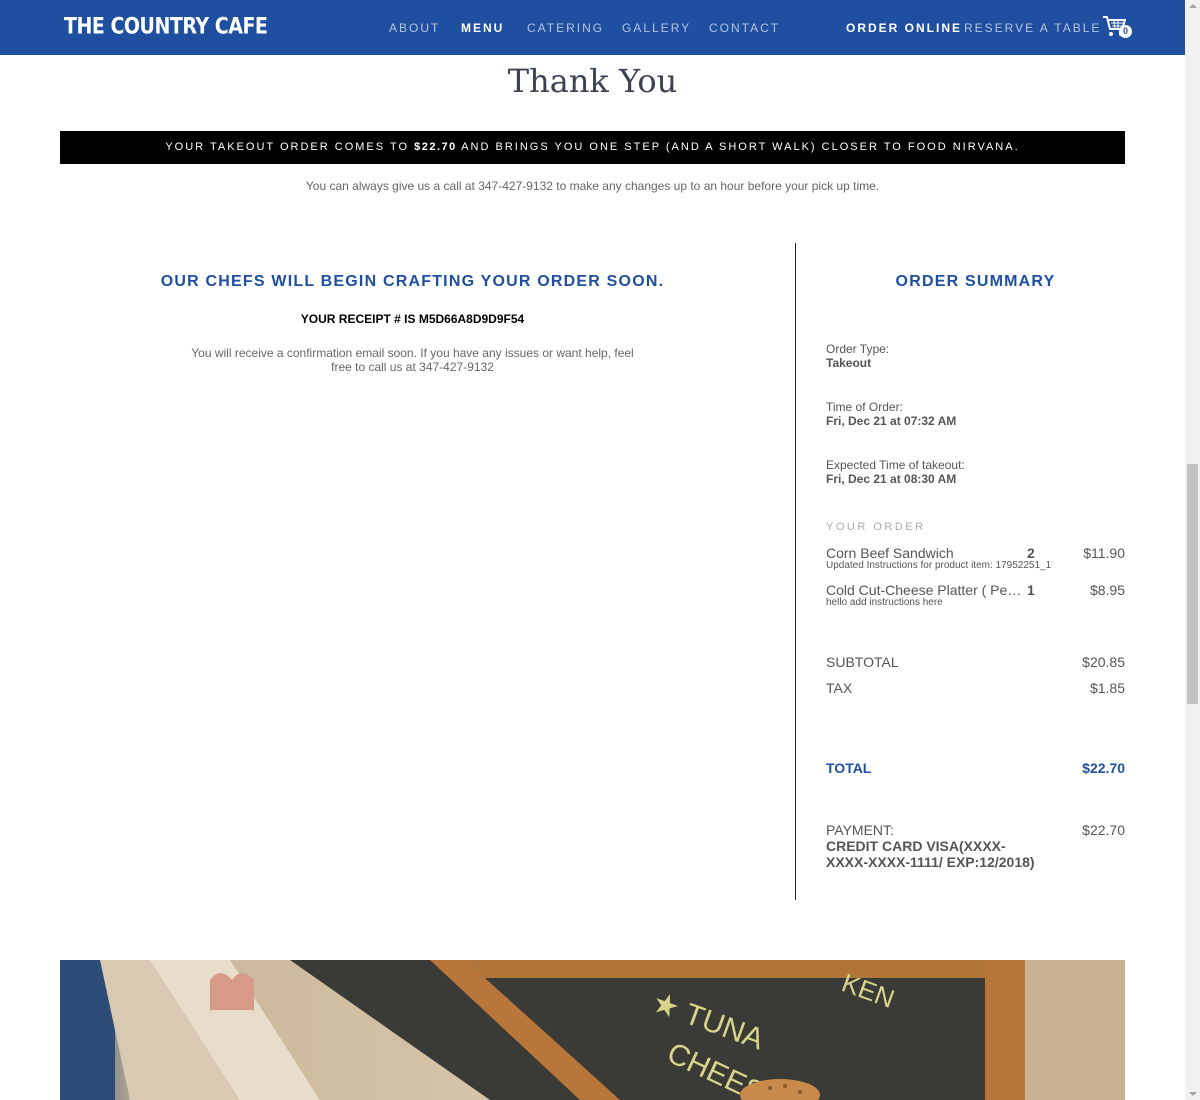 This screenshot has width=1200, height=1100. I want to click on tax-label: TAX, so click(839, 688).